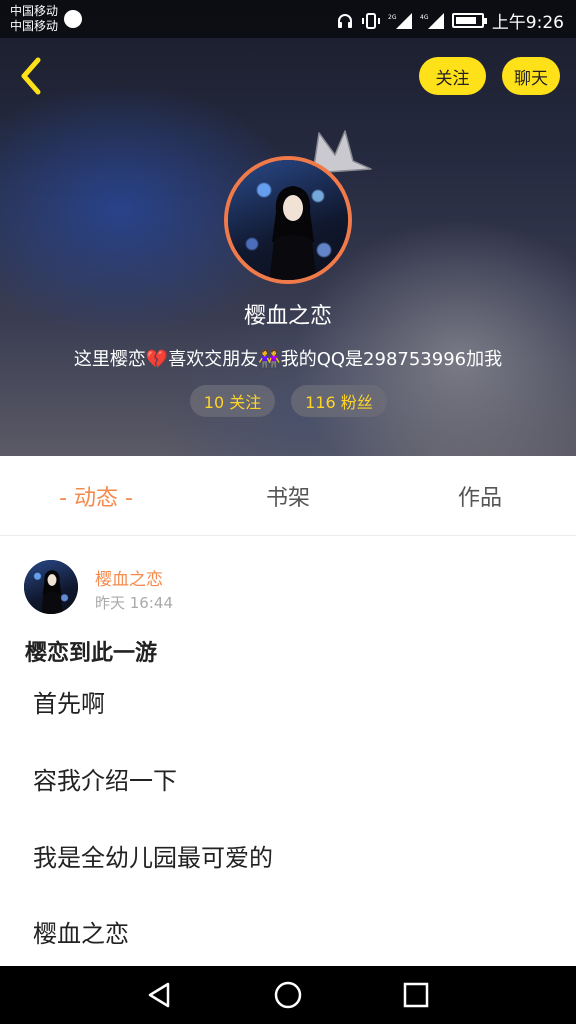 Image resolution: width=576 pixels, height=1024 pixels. What do you see at coordinates (469, 20) in the screenshot?
I see `battery-icon` at bounding box center [469, 20].